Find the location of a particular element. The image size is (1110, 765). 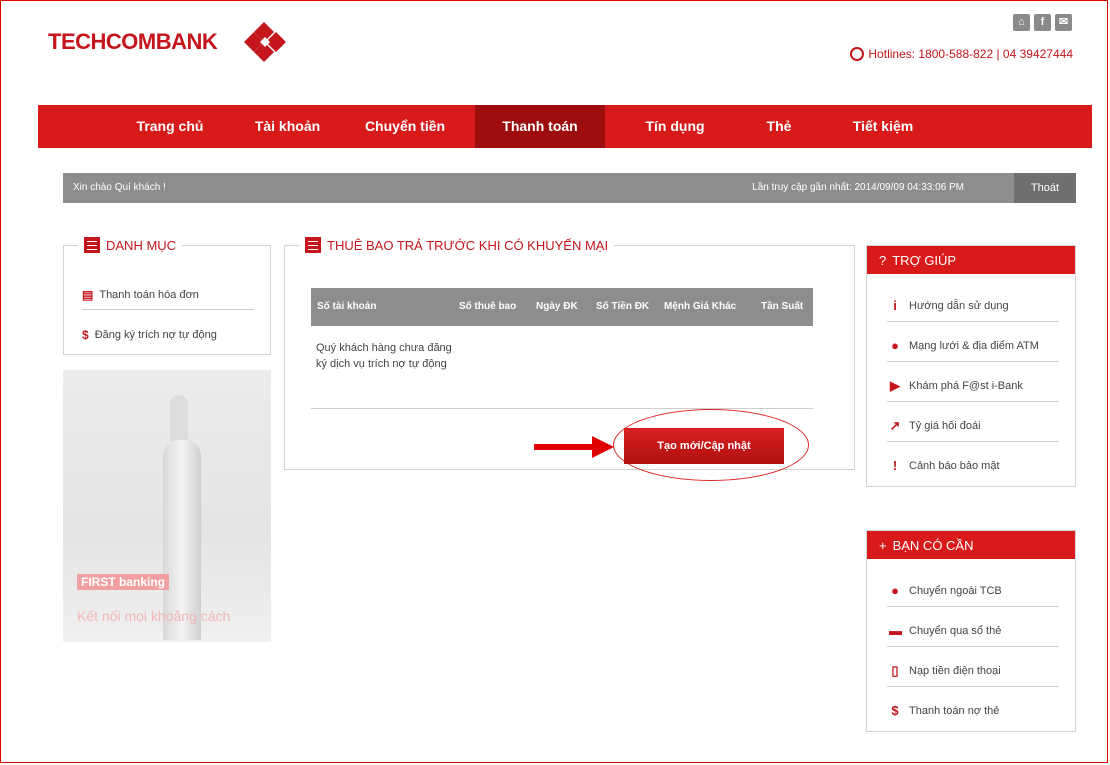

phone-icon is located at coordinates (857, 54).